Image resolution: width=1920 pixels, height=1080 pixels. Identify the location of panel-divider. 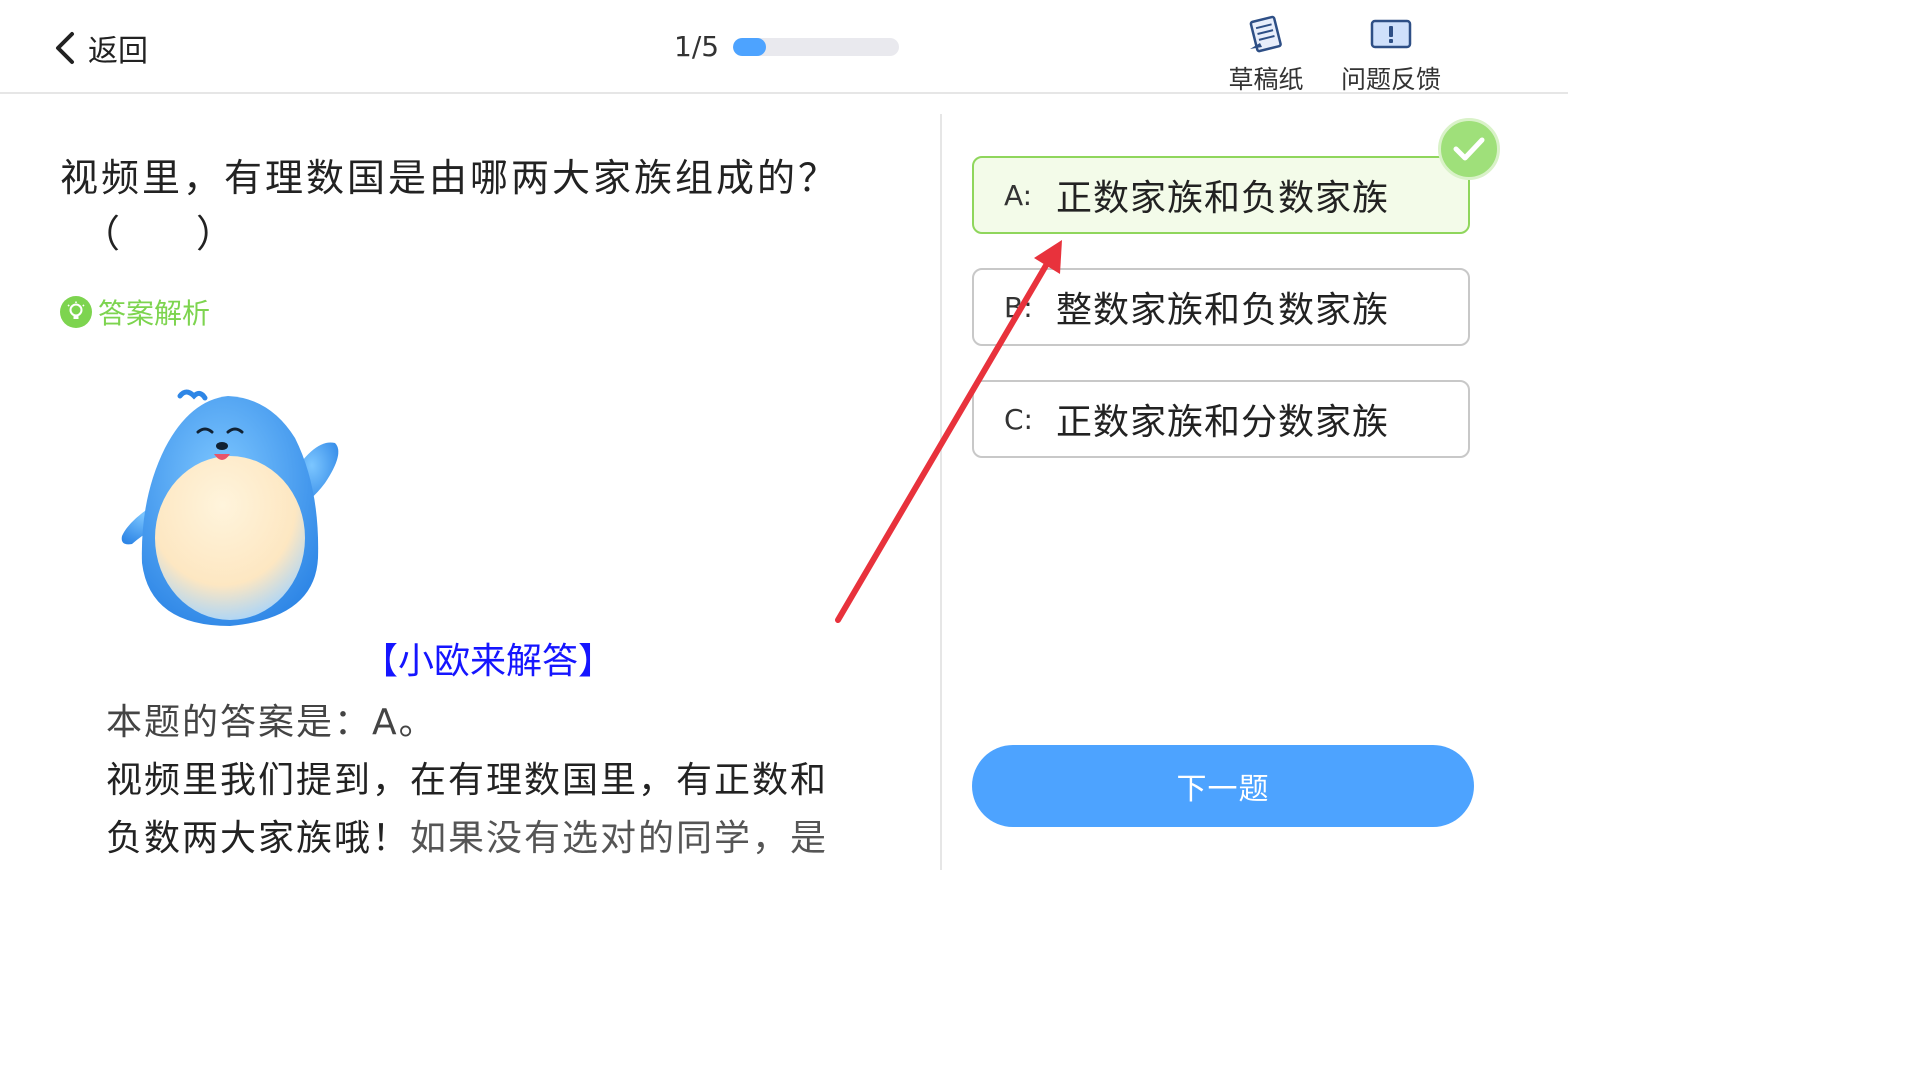
(941, 492).